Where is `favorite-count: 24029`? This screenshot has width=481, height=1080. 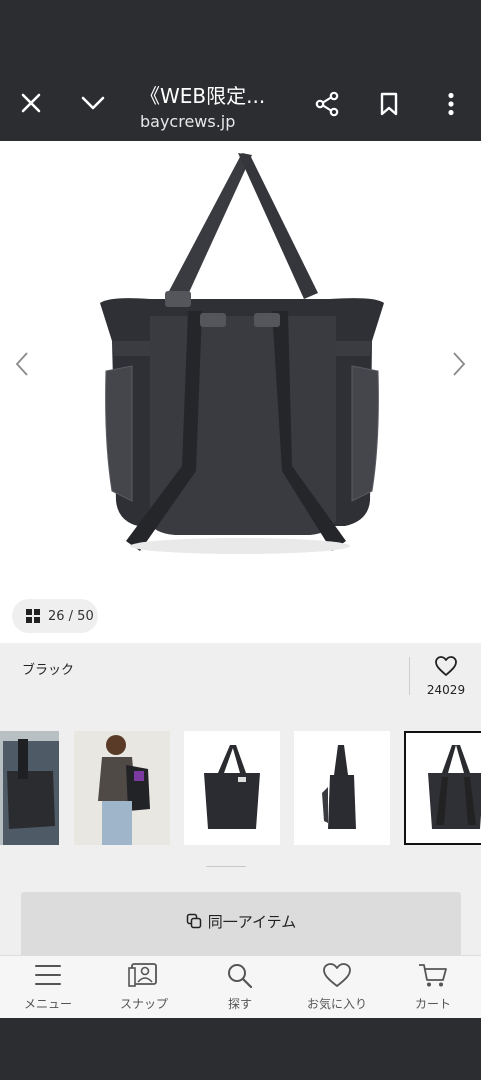 favorite-count: 24029 is located at coordinates (446, 690).